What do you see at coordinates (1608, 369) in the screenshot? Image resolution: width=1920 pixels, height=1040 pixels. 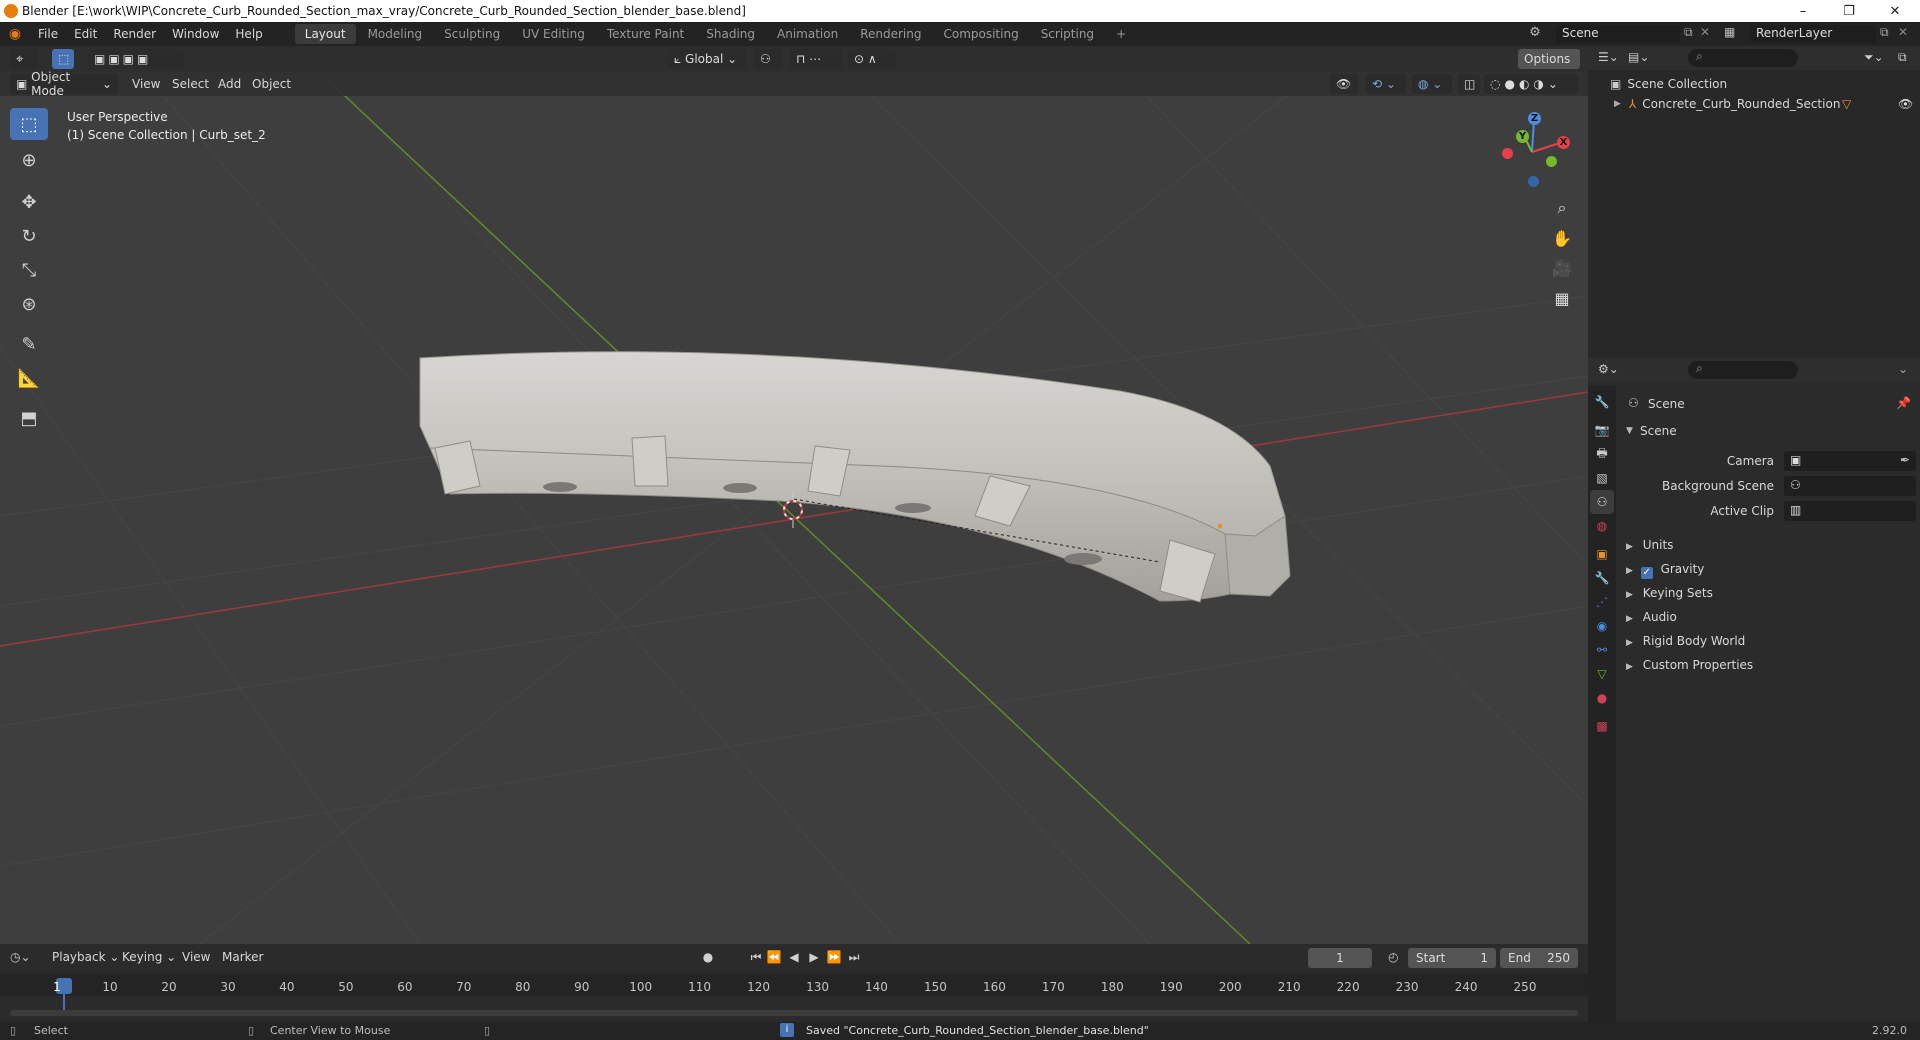 I see `properties-editor-type-icon: ⚙⌄` at bounding box center [1608, 369].